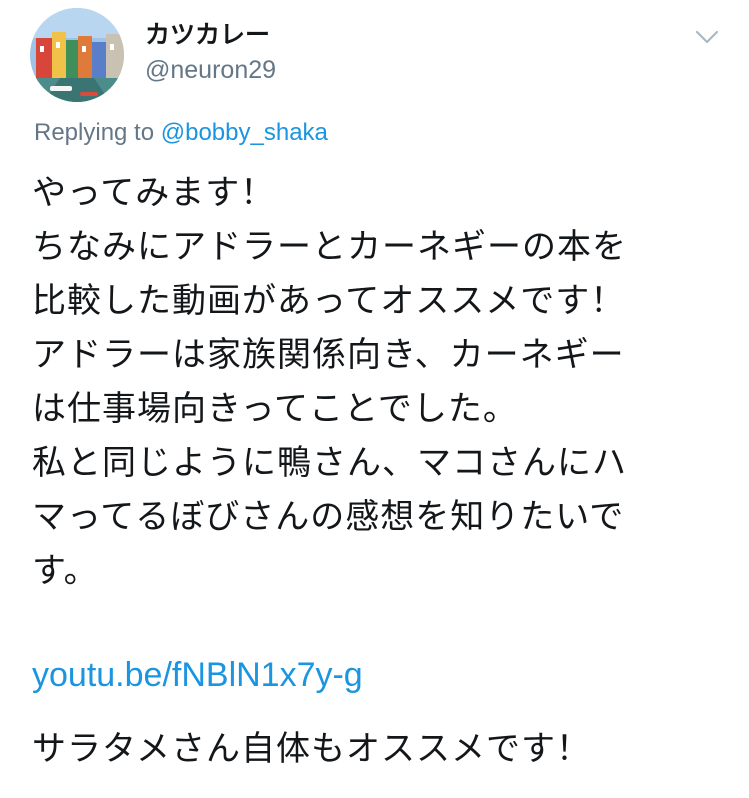 Image resolution: width=749 pixels, height=798 pixels. What do you see at coordinates (244, 132) in the screenshot?
I see `reply-mention-link: @bobby_shaka` at bounding box center [244, 132].